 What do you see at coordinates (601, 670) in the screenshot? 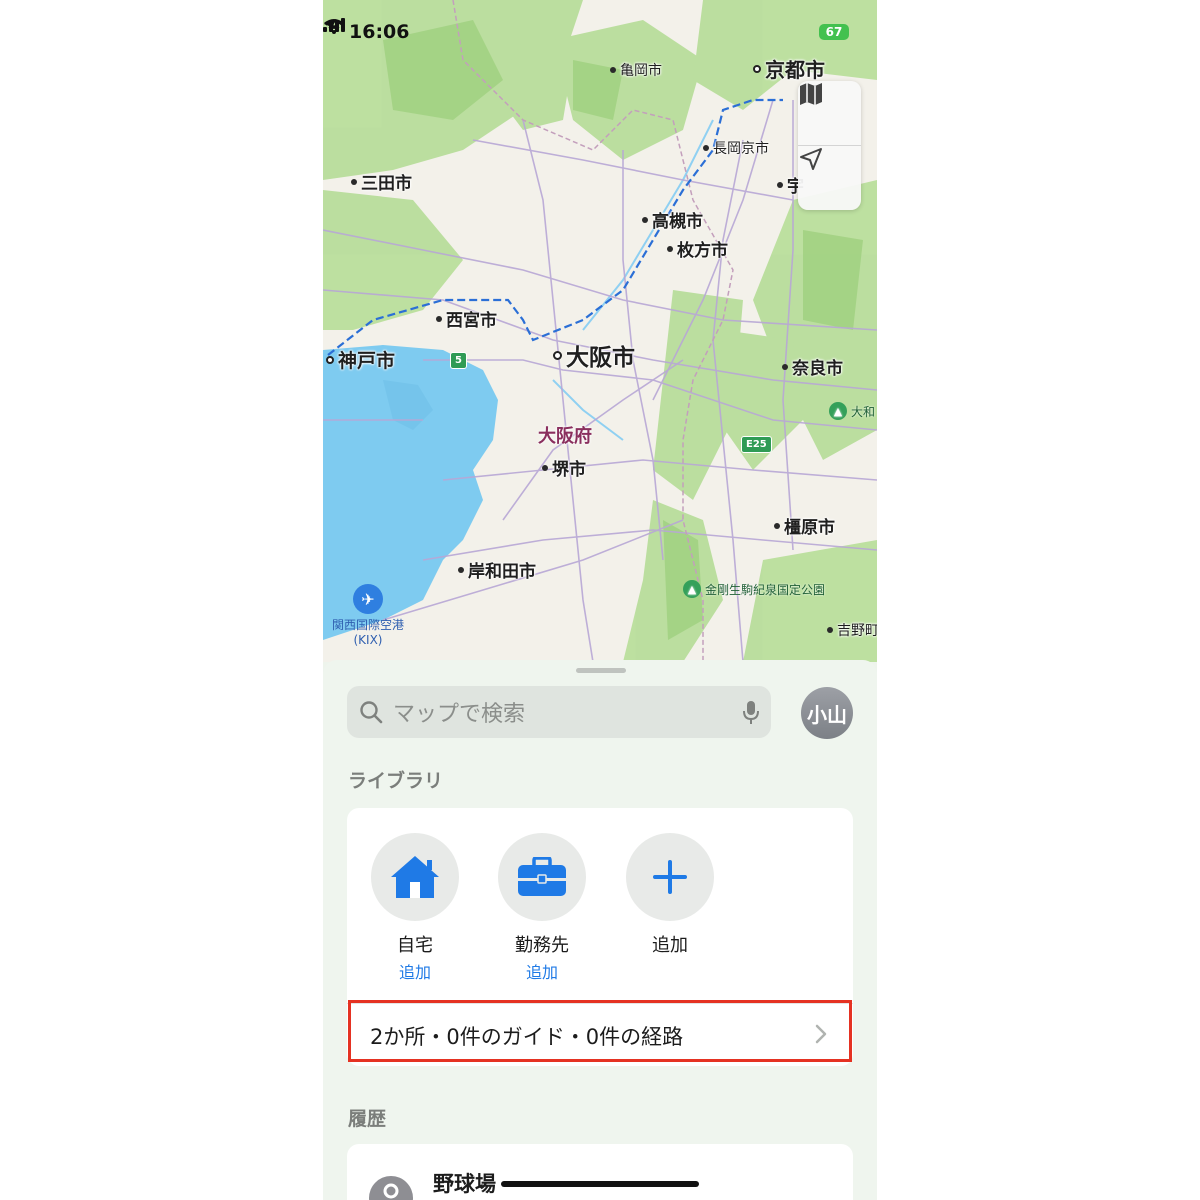
I see `sheet-grabber` at bounding box center [601, 670].